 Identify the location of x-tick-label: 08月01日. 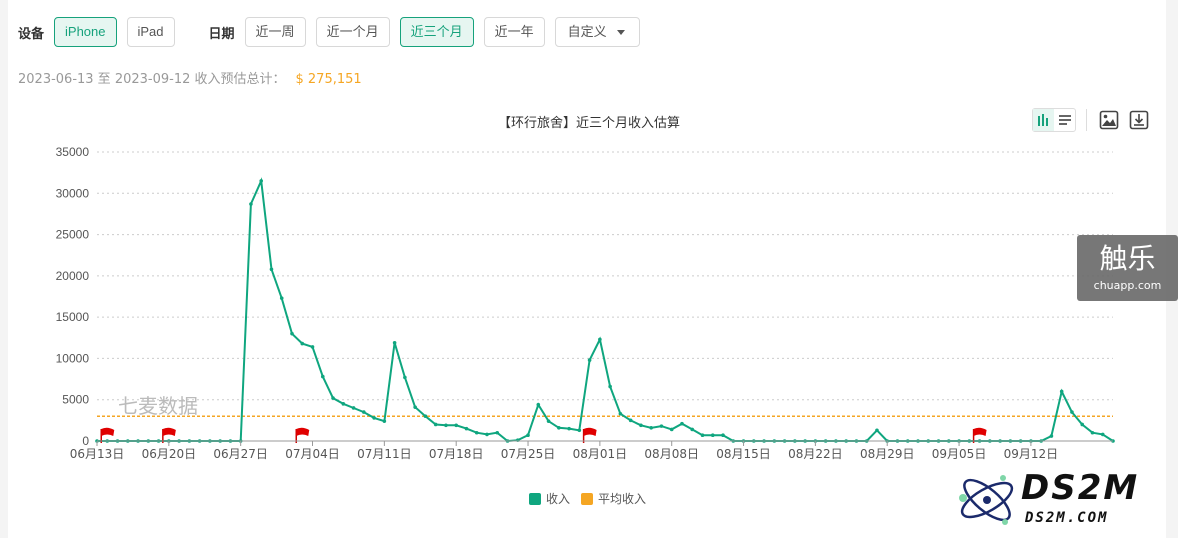
(600, 454).